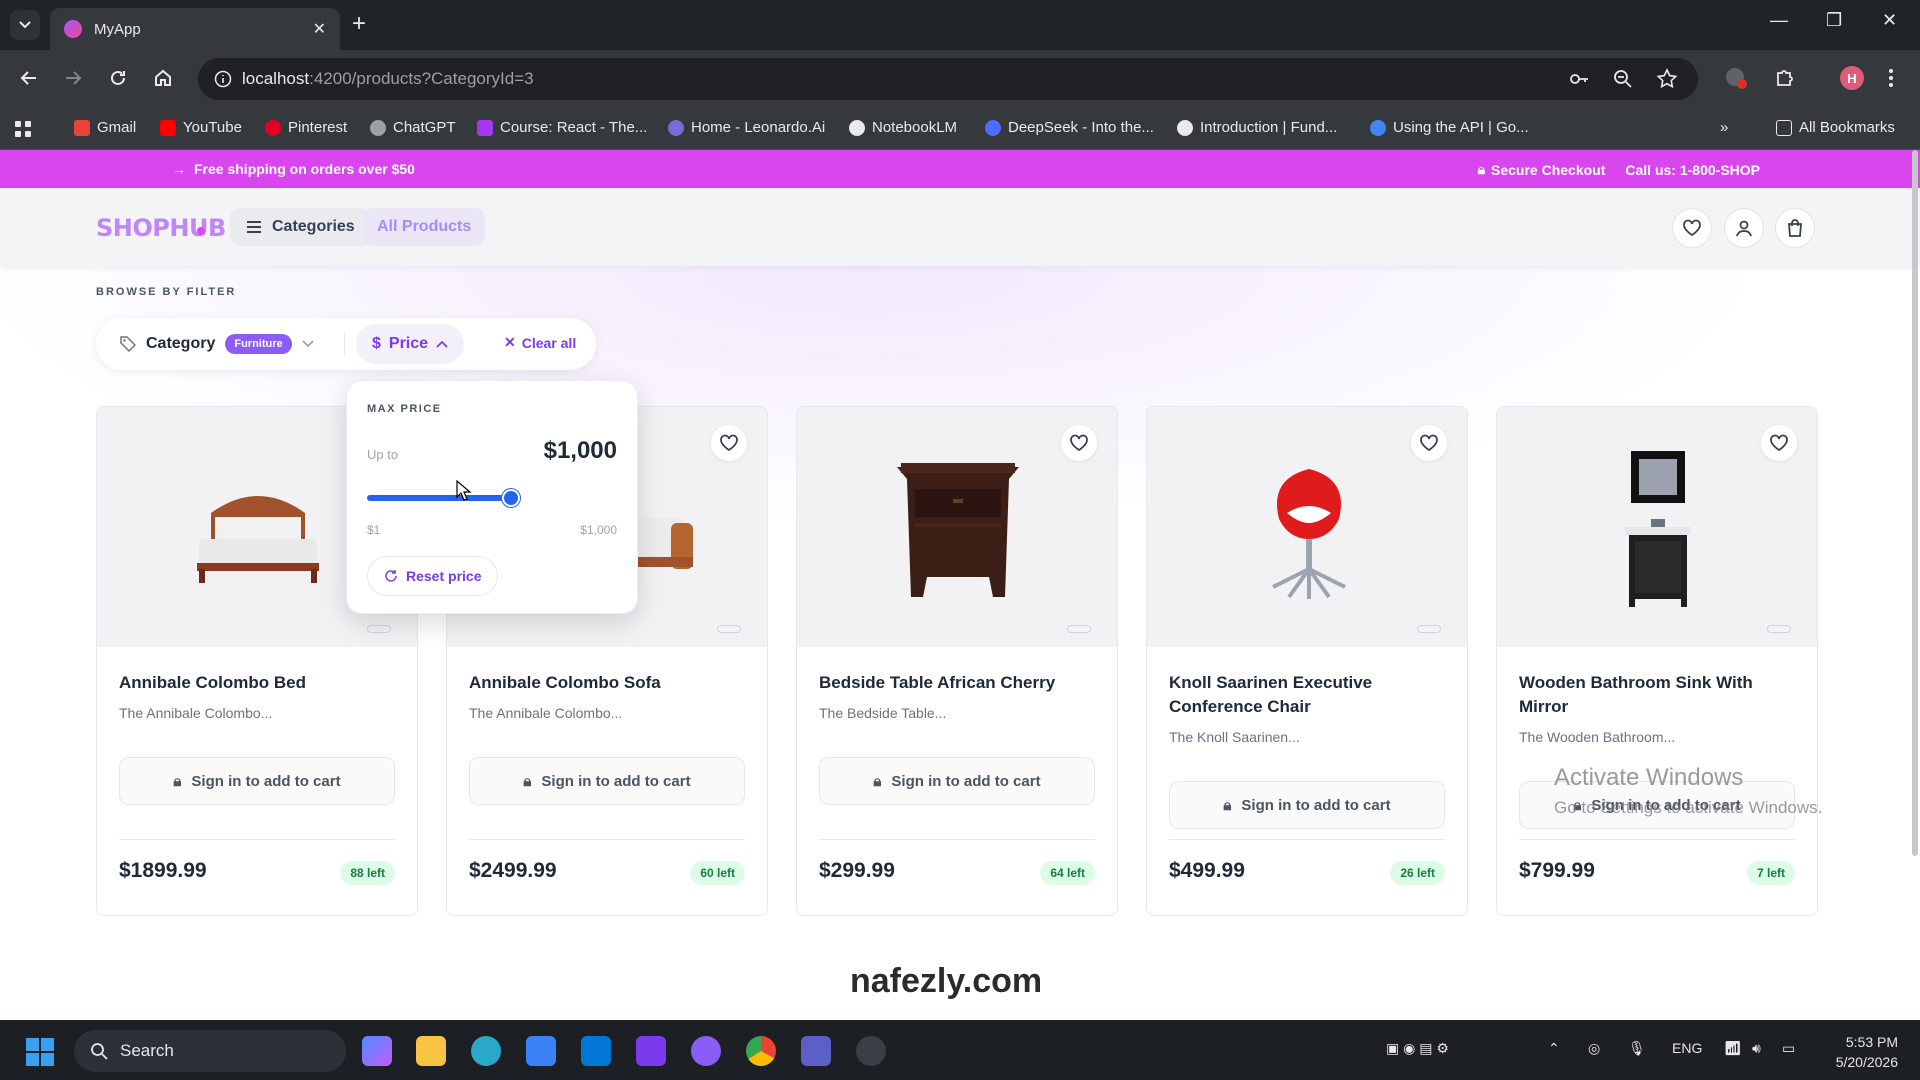  Describe the element at coordinates (210, 1051) in the screenshot. I see `taskbar-search: Search` at that location.